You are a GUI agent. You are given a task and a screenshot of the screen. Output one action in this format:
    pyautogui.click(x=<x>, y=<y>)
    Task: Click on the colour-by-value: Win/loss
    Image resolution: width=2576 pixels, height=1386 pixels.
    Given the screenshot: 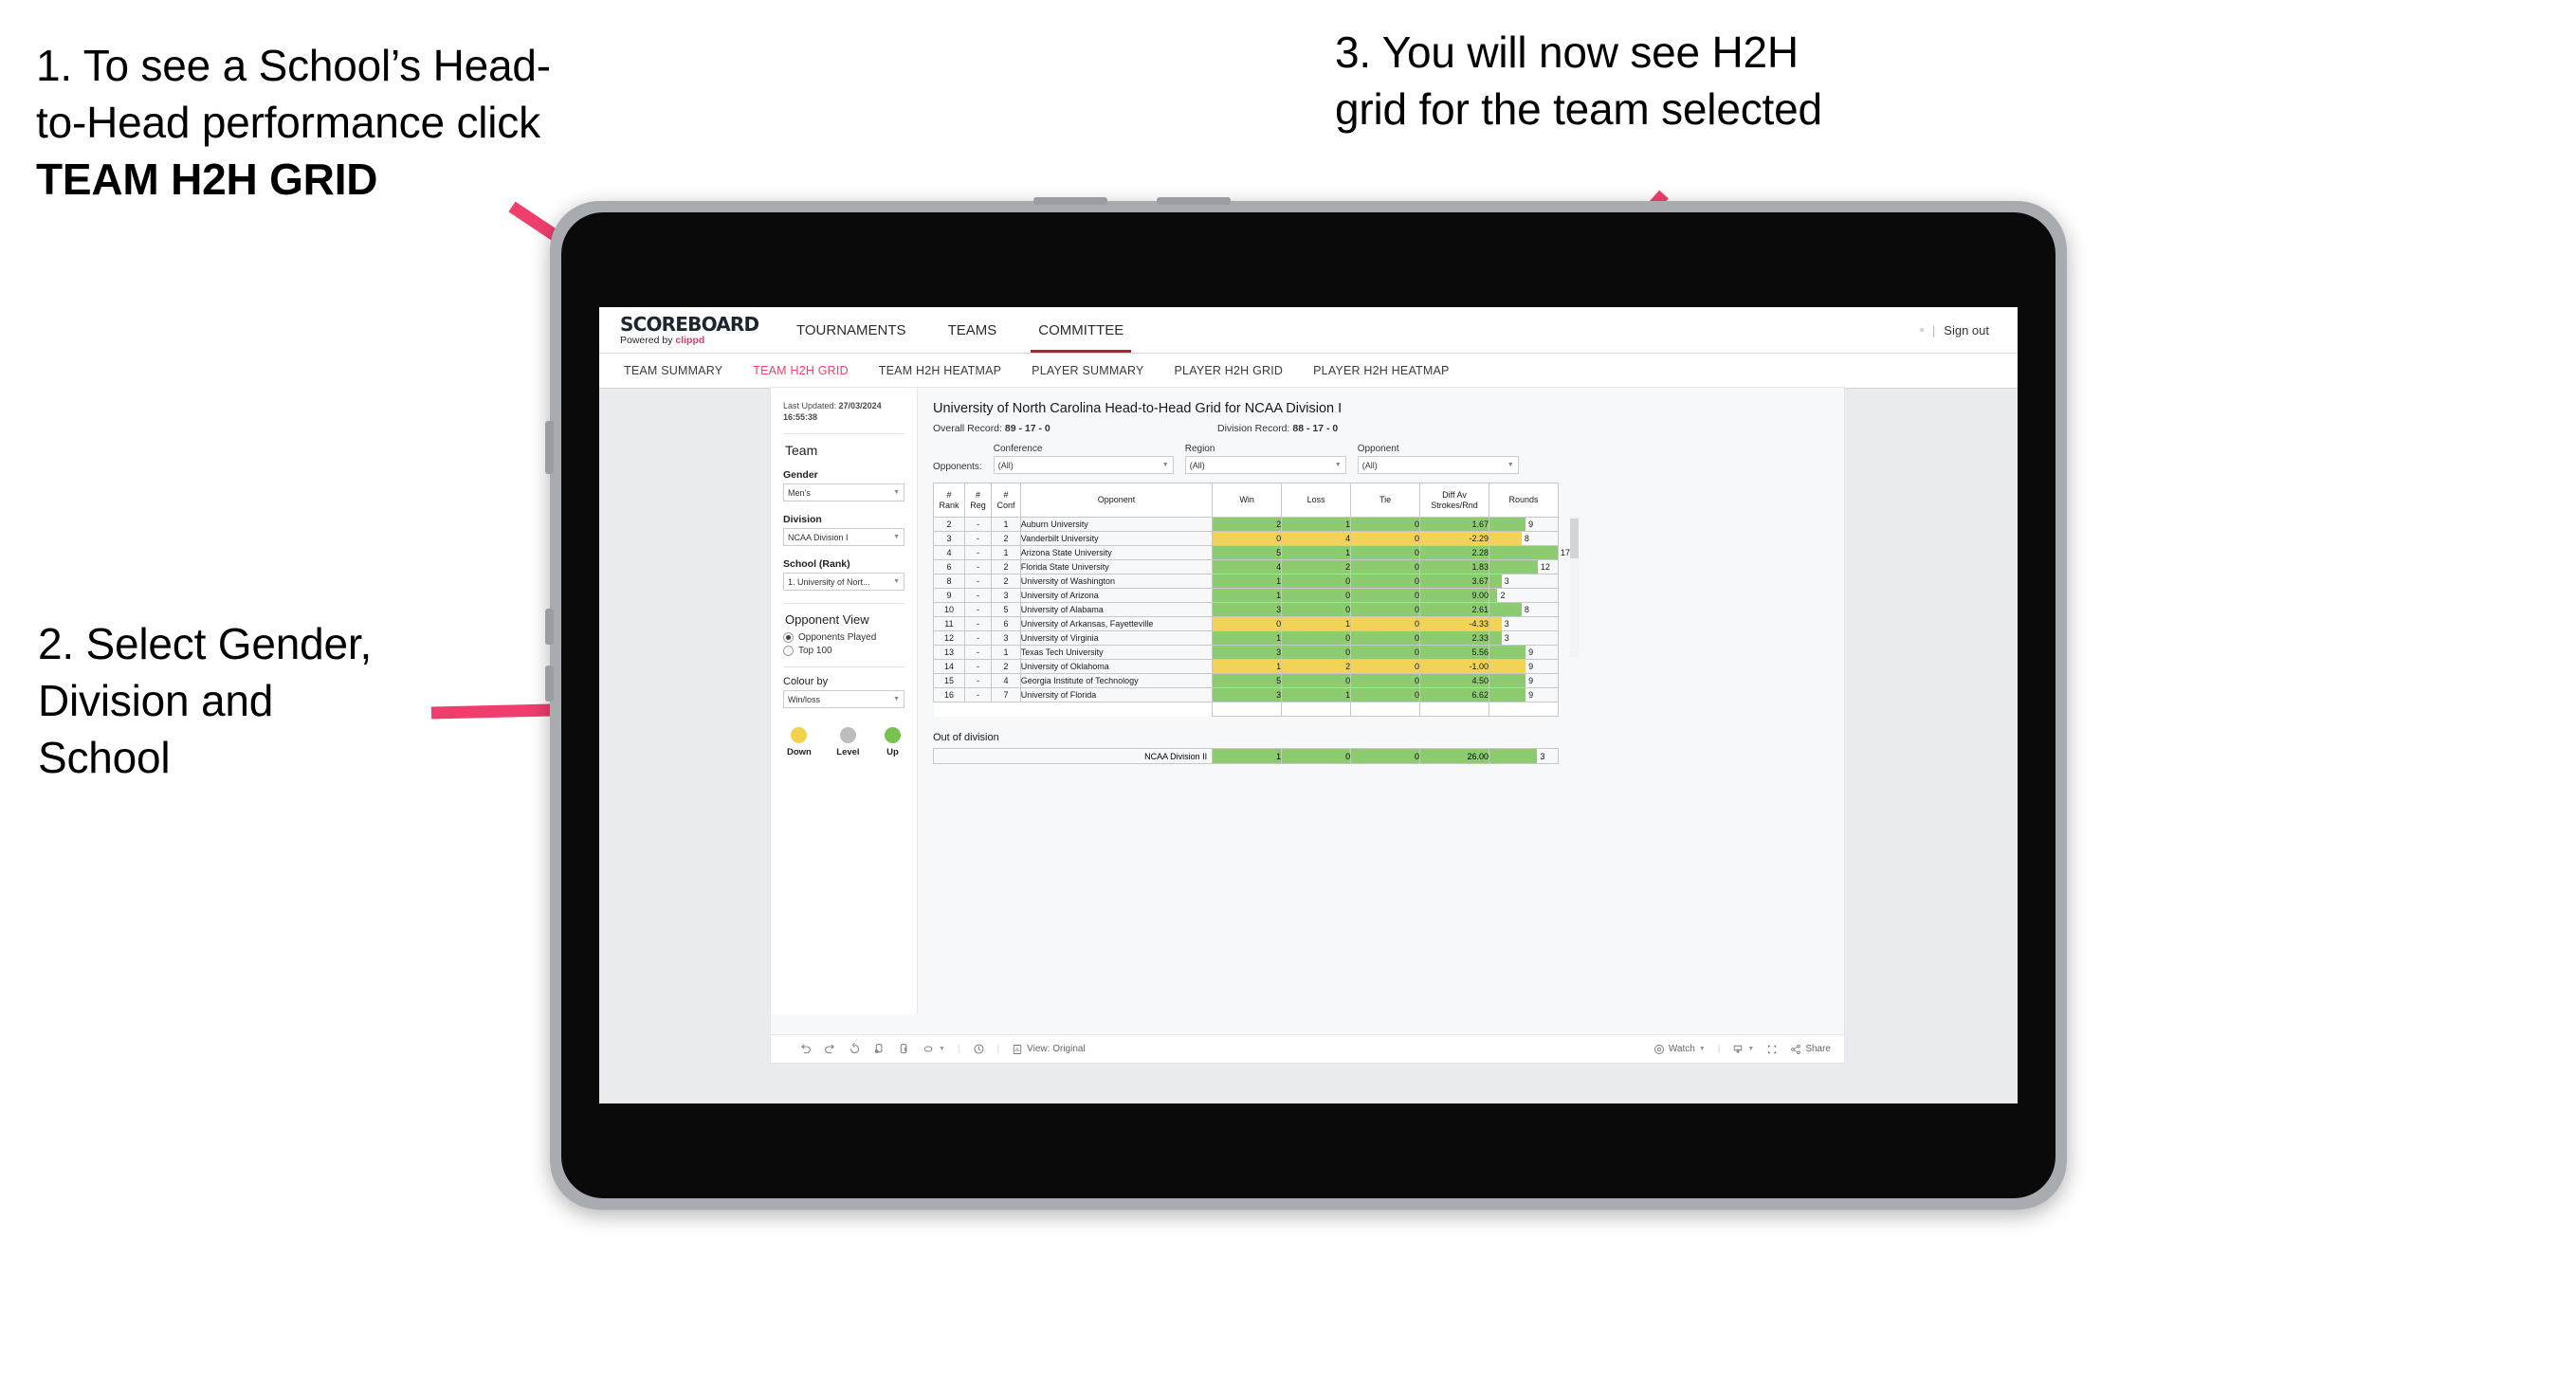 What is the action you would take?
    pyautogui.click(x=804, y=699)
    